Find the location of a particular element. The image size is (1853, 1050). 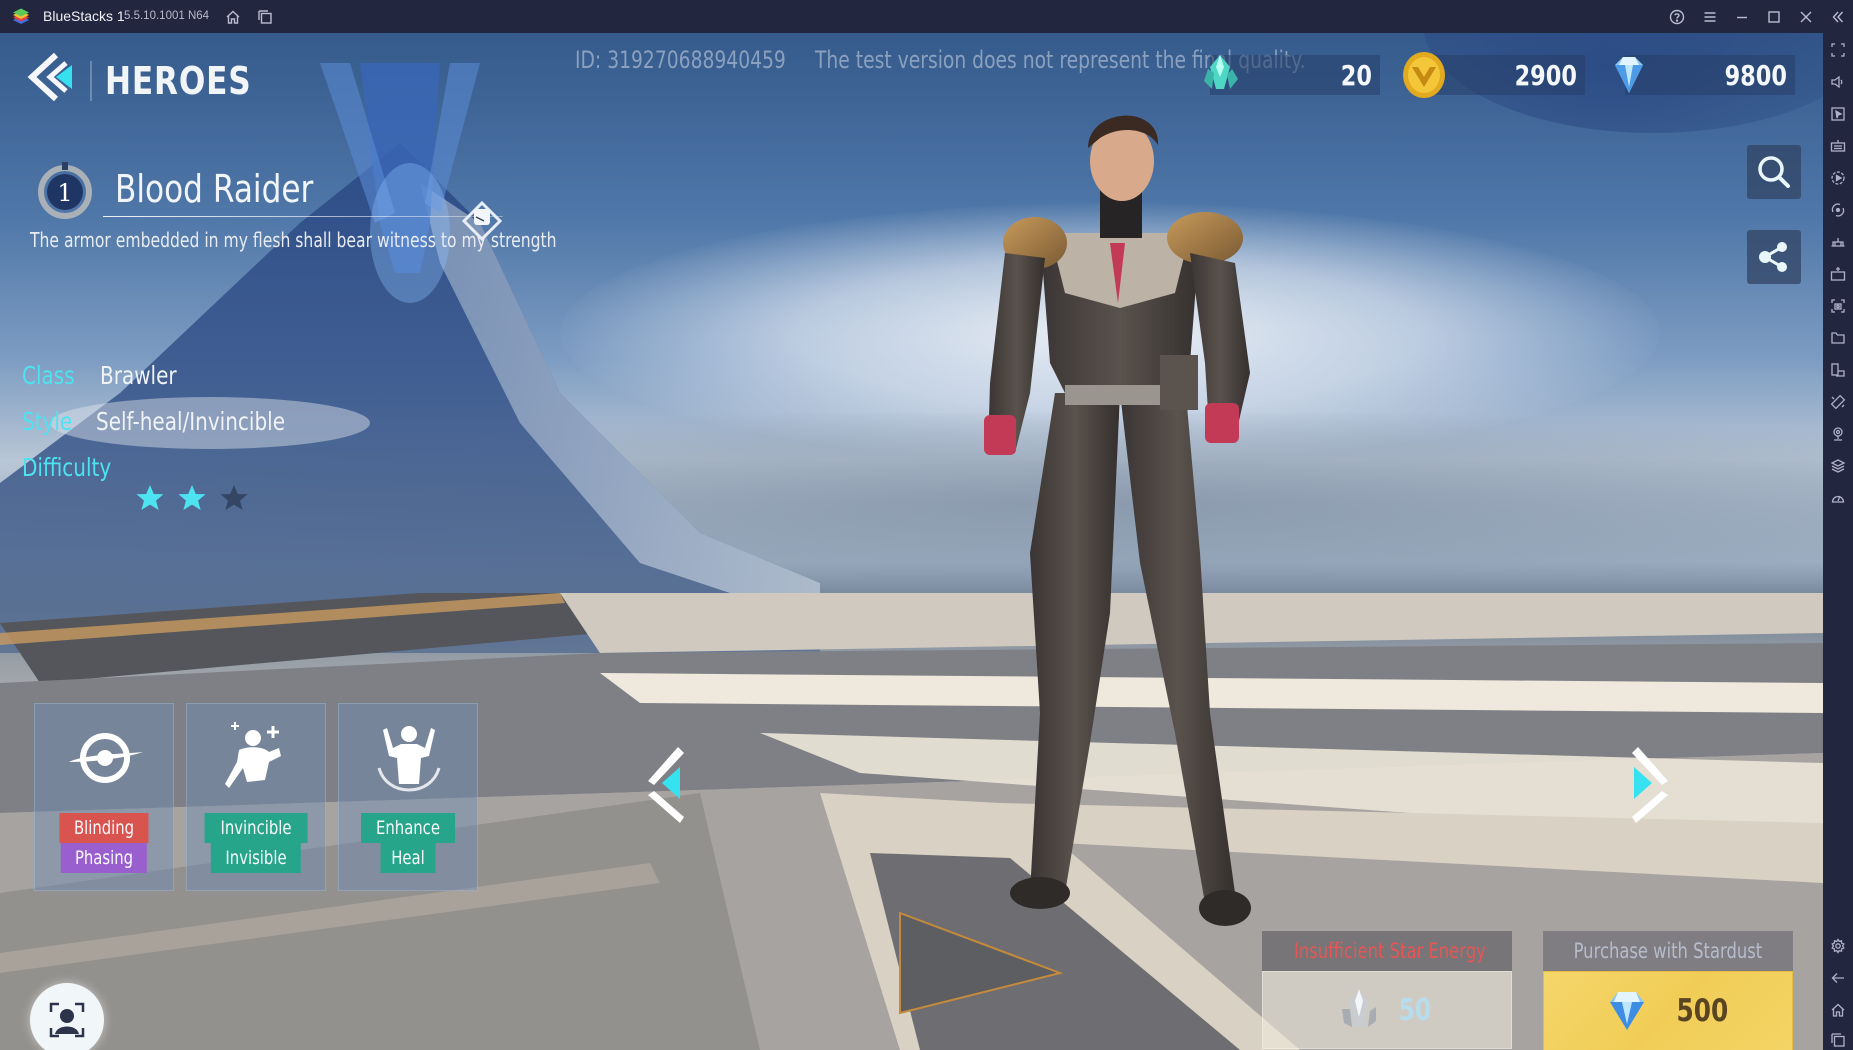

magnifier-icon is located at coordinates (1774, 172).